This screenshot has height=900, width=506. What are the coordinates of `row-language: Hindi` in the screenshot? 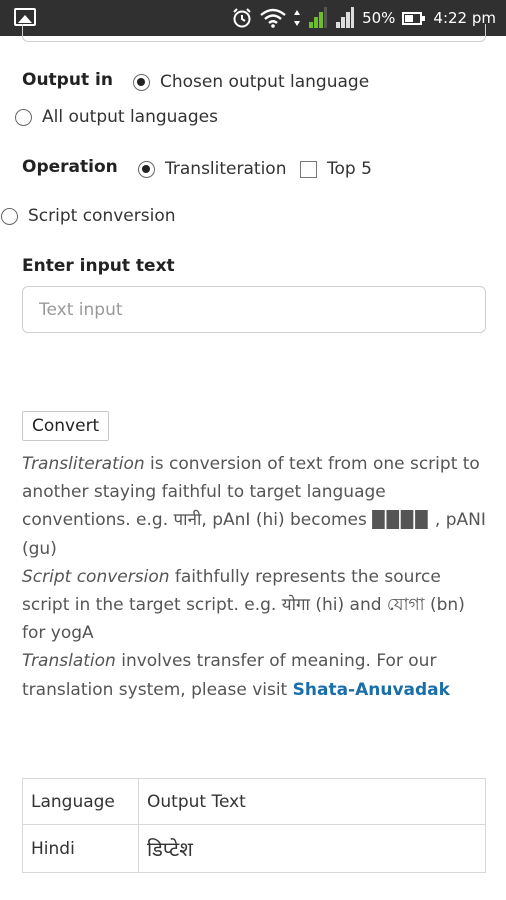 It's located at (80, 848).